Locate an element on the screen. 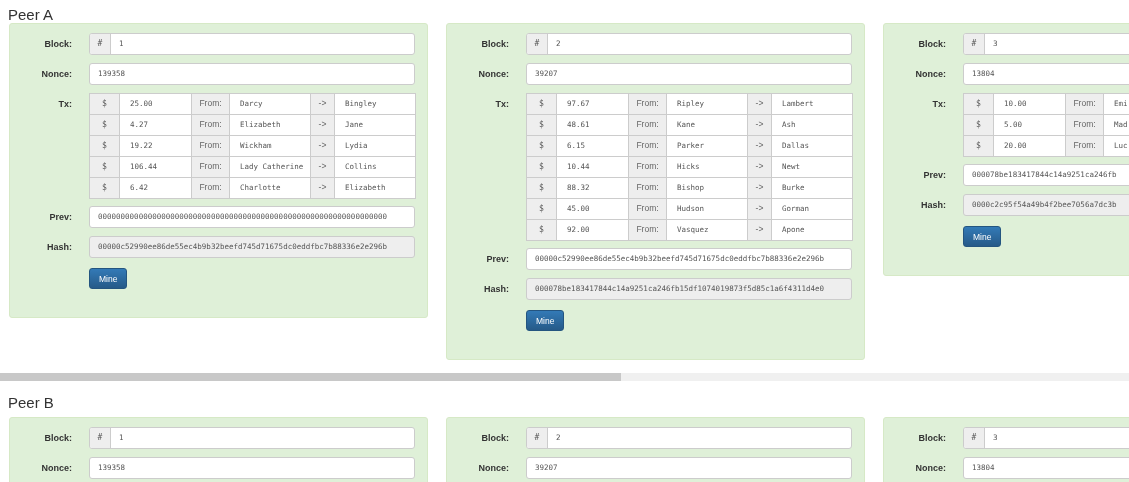 The image size is (1129, 482). peer-title: Peer A is located at coordinates (31, 14).